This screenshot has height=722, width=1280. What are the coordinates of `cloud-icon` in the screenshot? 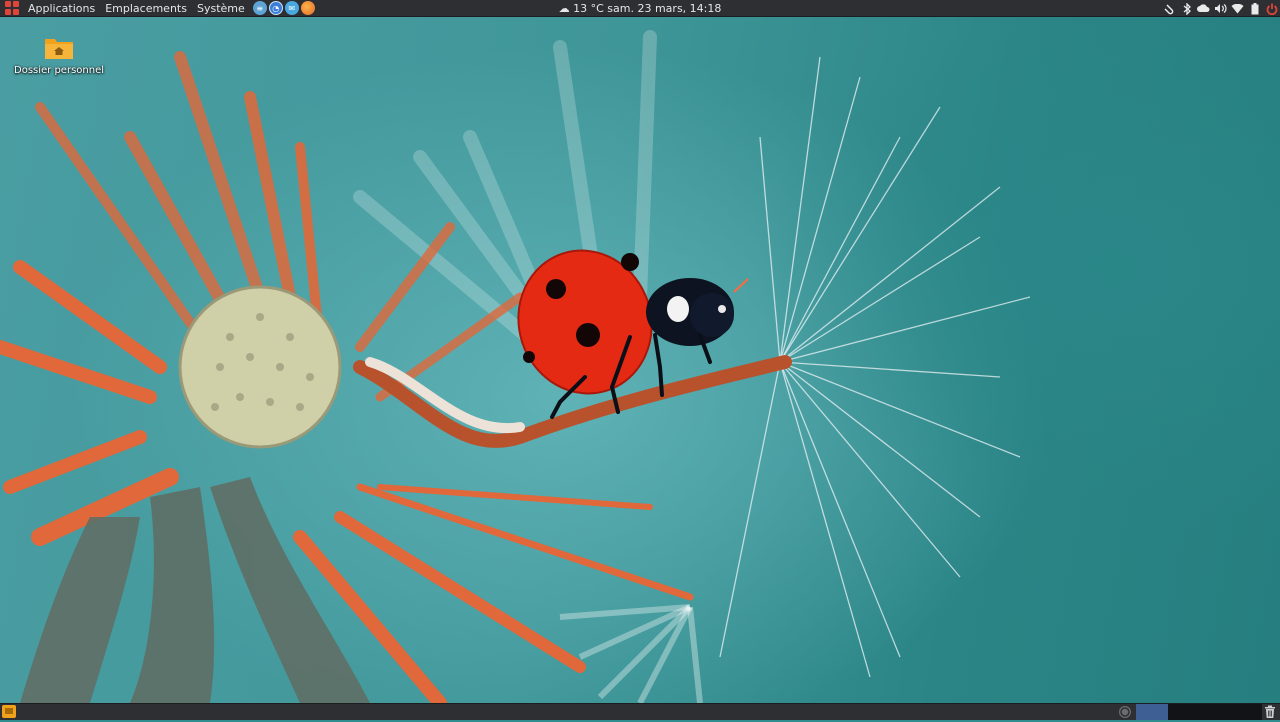 It's located at (1203, 8).